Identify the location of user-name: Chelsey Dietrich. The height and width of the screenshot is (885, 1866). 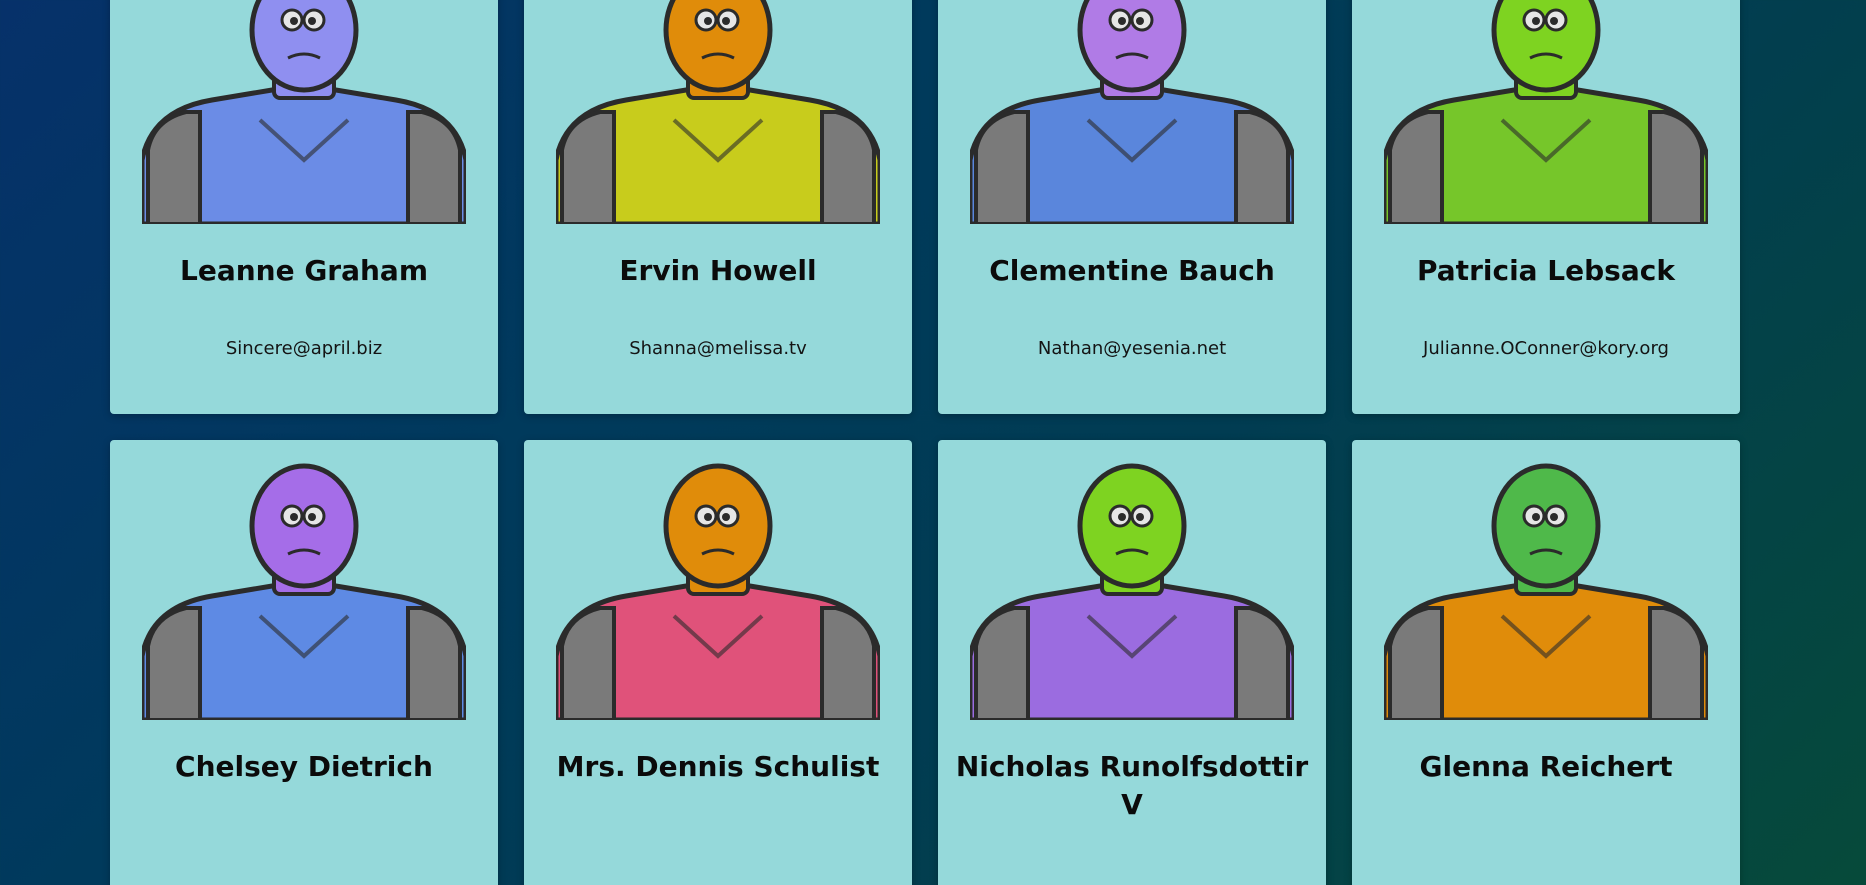
(304, 766).